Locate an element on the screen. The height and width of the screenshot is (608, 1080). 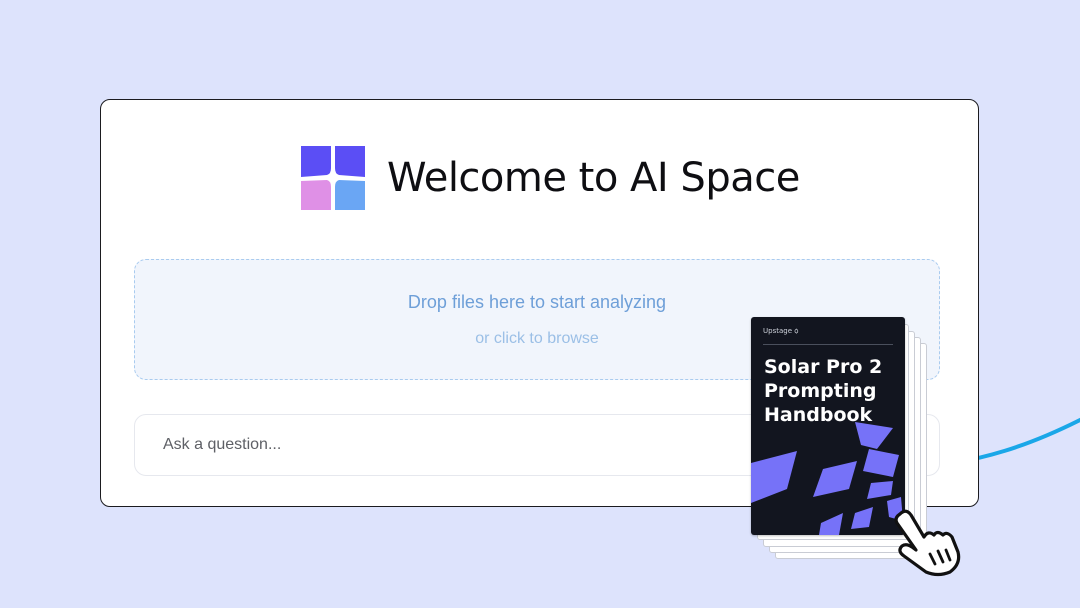
book-cover: Upstage ꟁ Solar Pro 2 Prompting Handbook is located at coordinates (828, 426).